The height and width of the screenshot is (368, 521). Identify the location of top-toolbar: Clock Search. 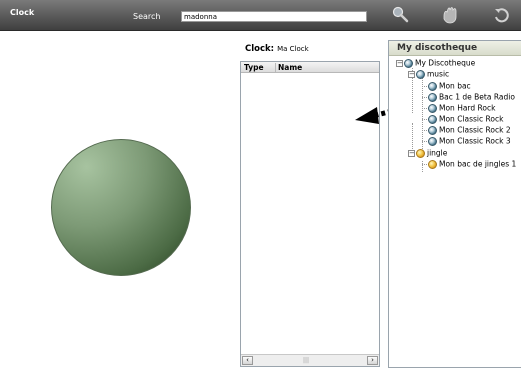
(260, 15).